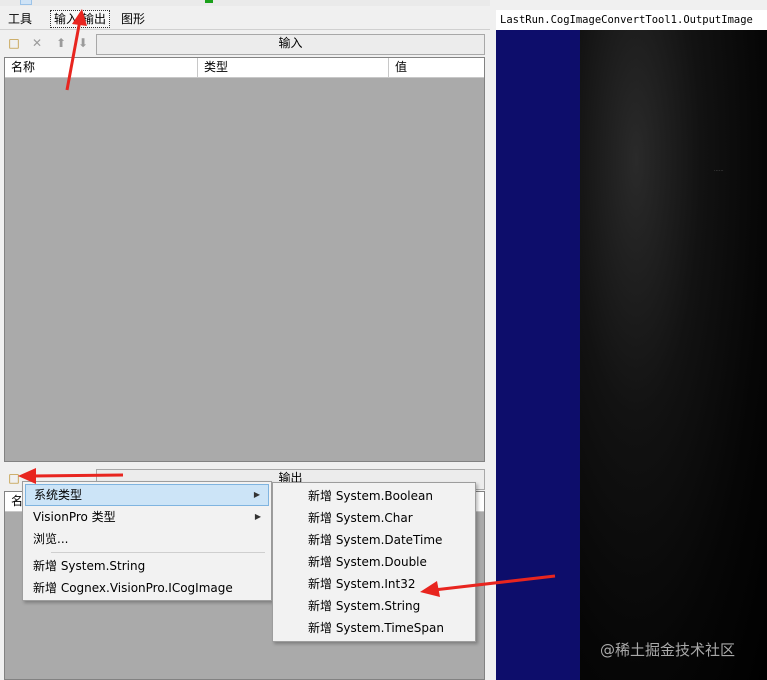 This screenshot has width=767, height=680. I want to click on toolbar-button-fragment, so click(26, 2).